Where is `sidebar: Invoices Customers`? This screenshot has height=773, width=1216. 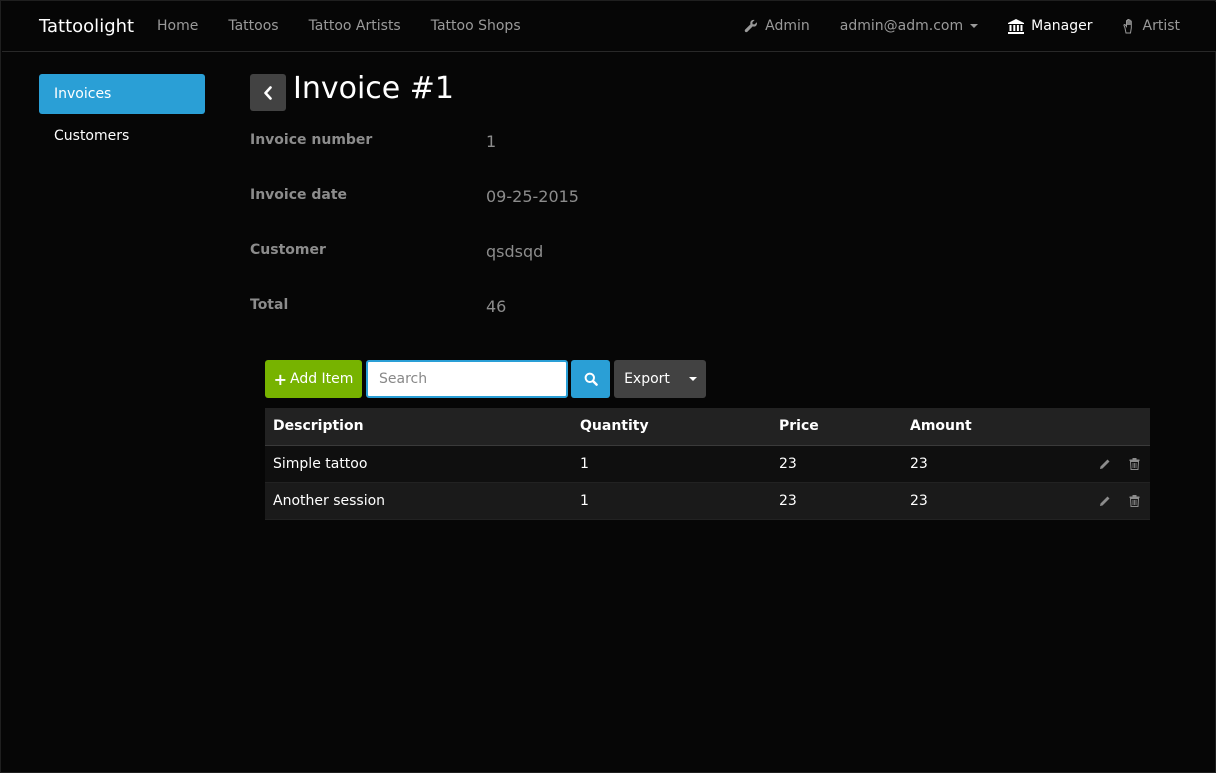
sidebar: Invoices Customers is located at coordinates (122, 116).